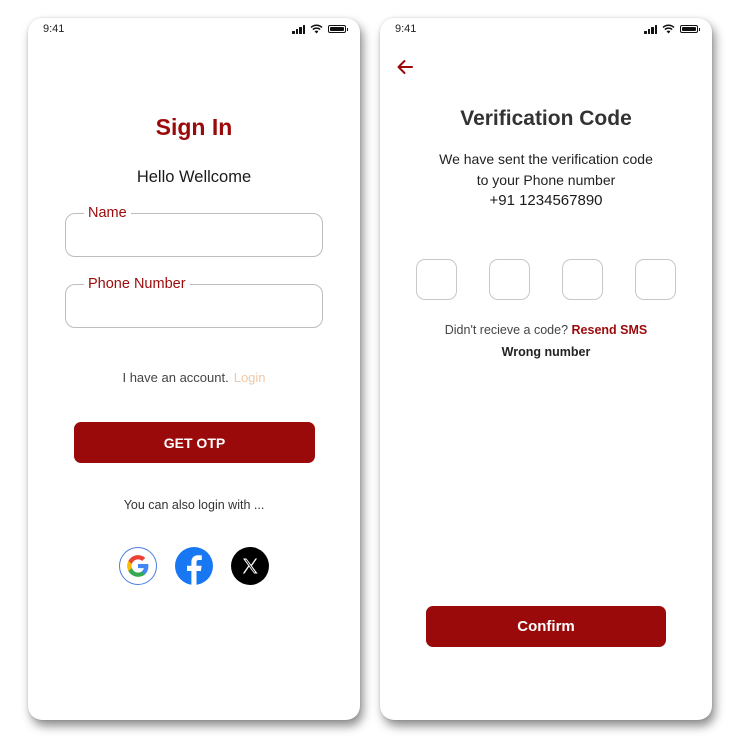 The width and height of the screenshot is (740, 740). What do you see at coordinates (194, 177) in the screenshot?
I see `welcome-text: Hello Wellcome` at bounding box center [194, 177].